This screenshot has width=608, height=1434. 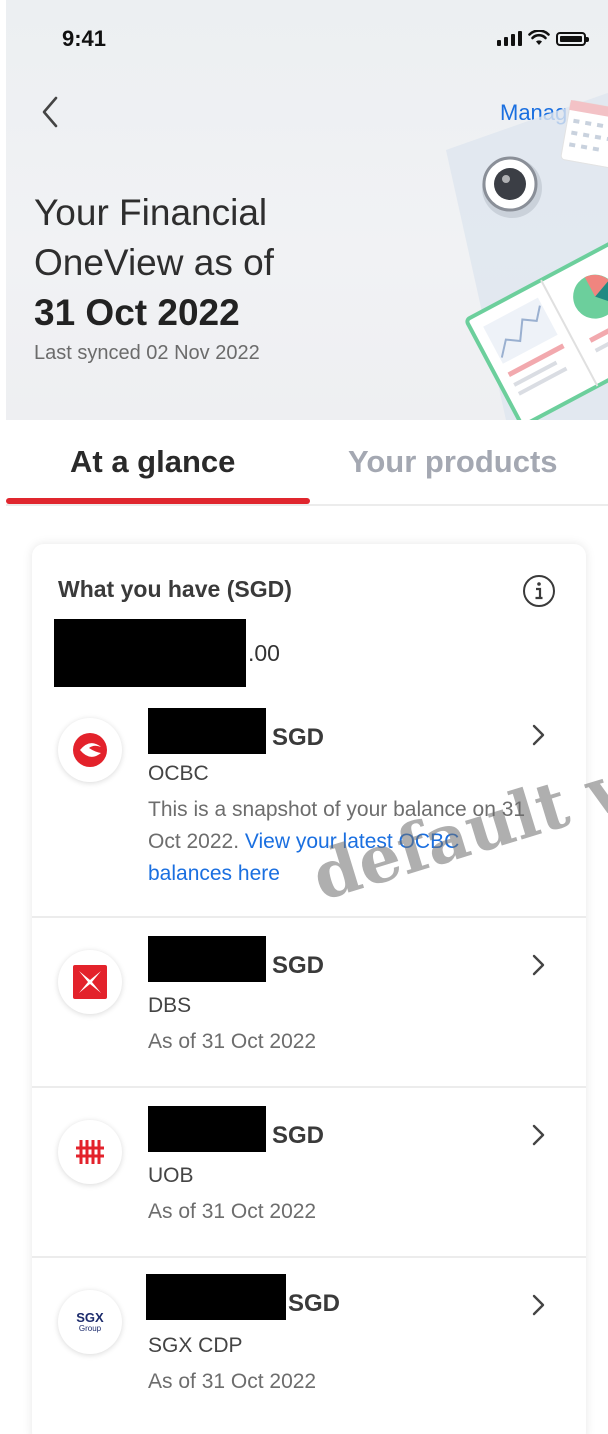 I want to click on sgx-logo: SGX Group, so click(x=90, y=1322).